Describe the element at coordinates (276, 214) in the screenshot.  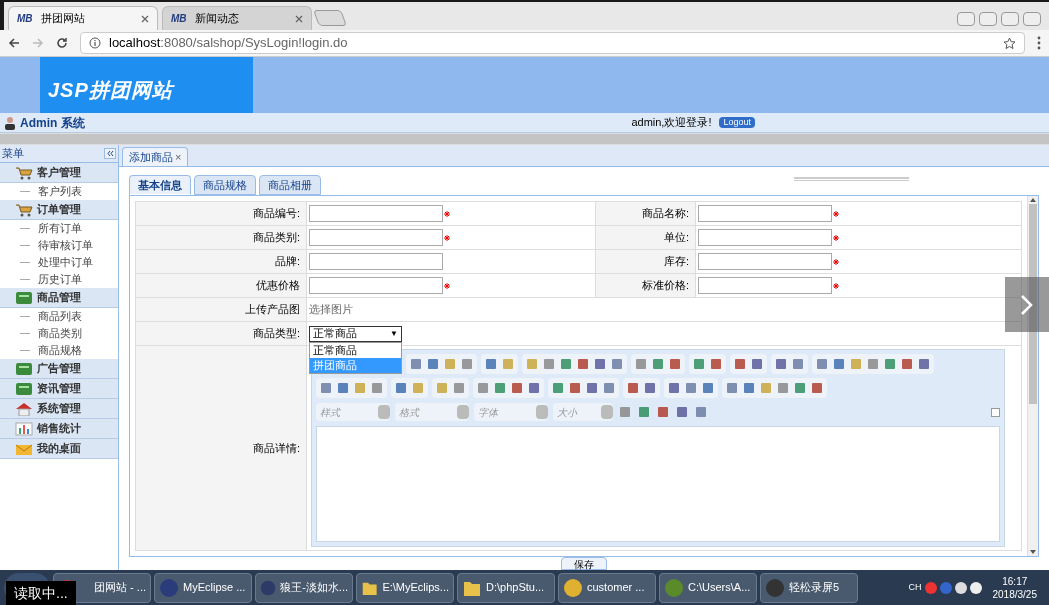
I see `field-label: 商品编号:` at that location.